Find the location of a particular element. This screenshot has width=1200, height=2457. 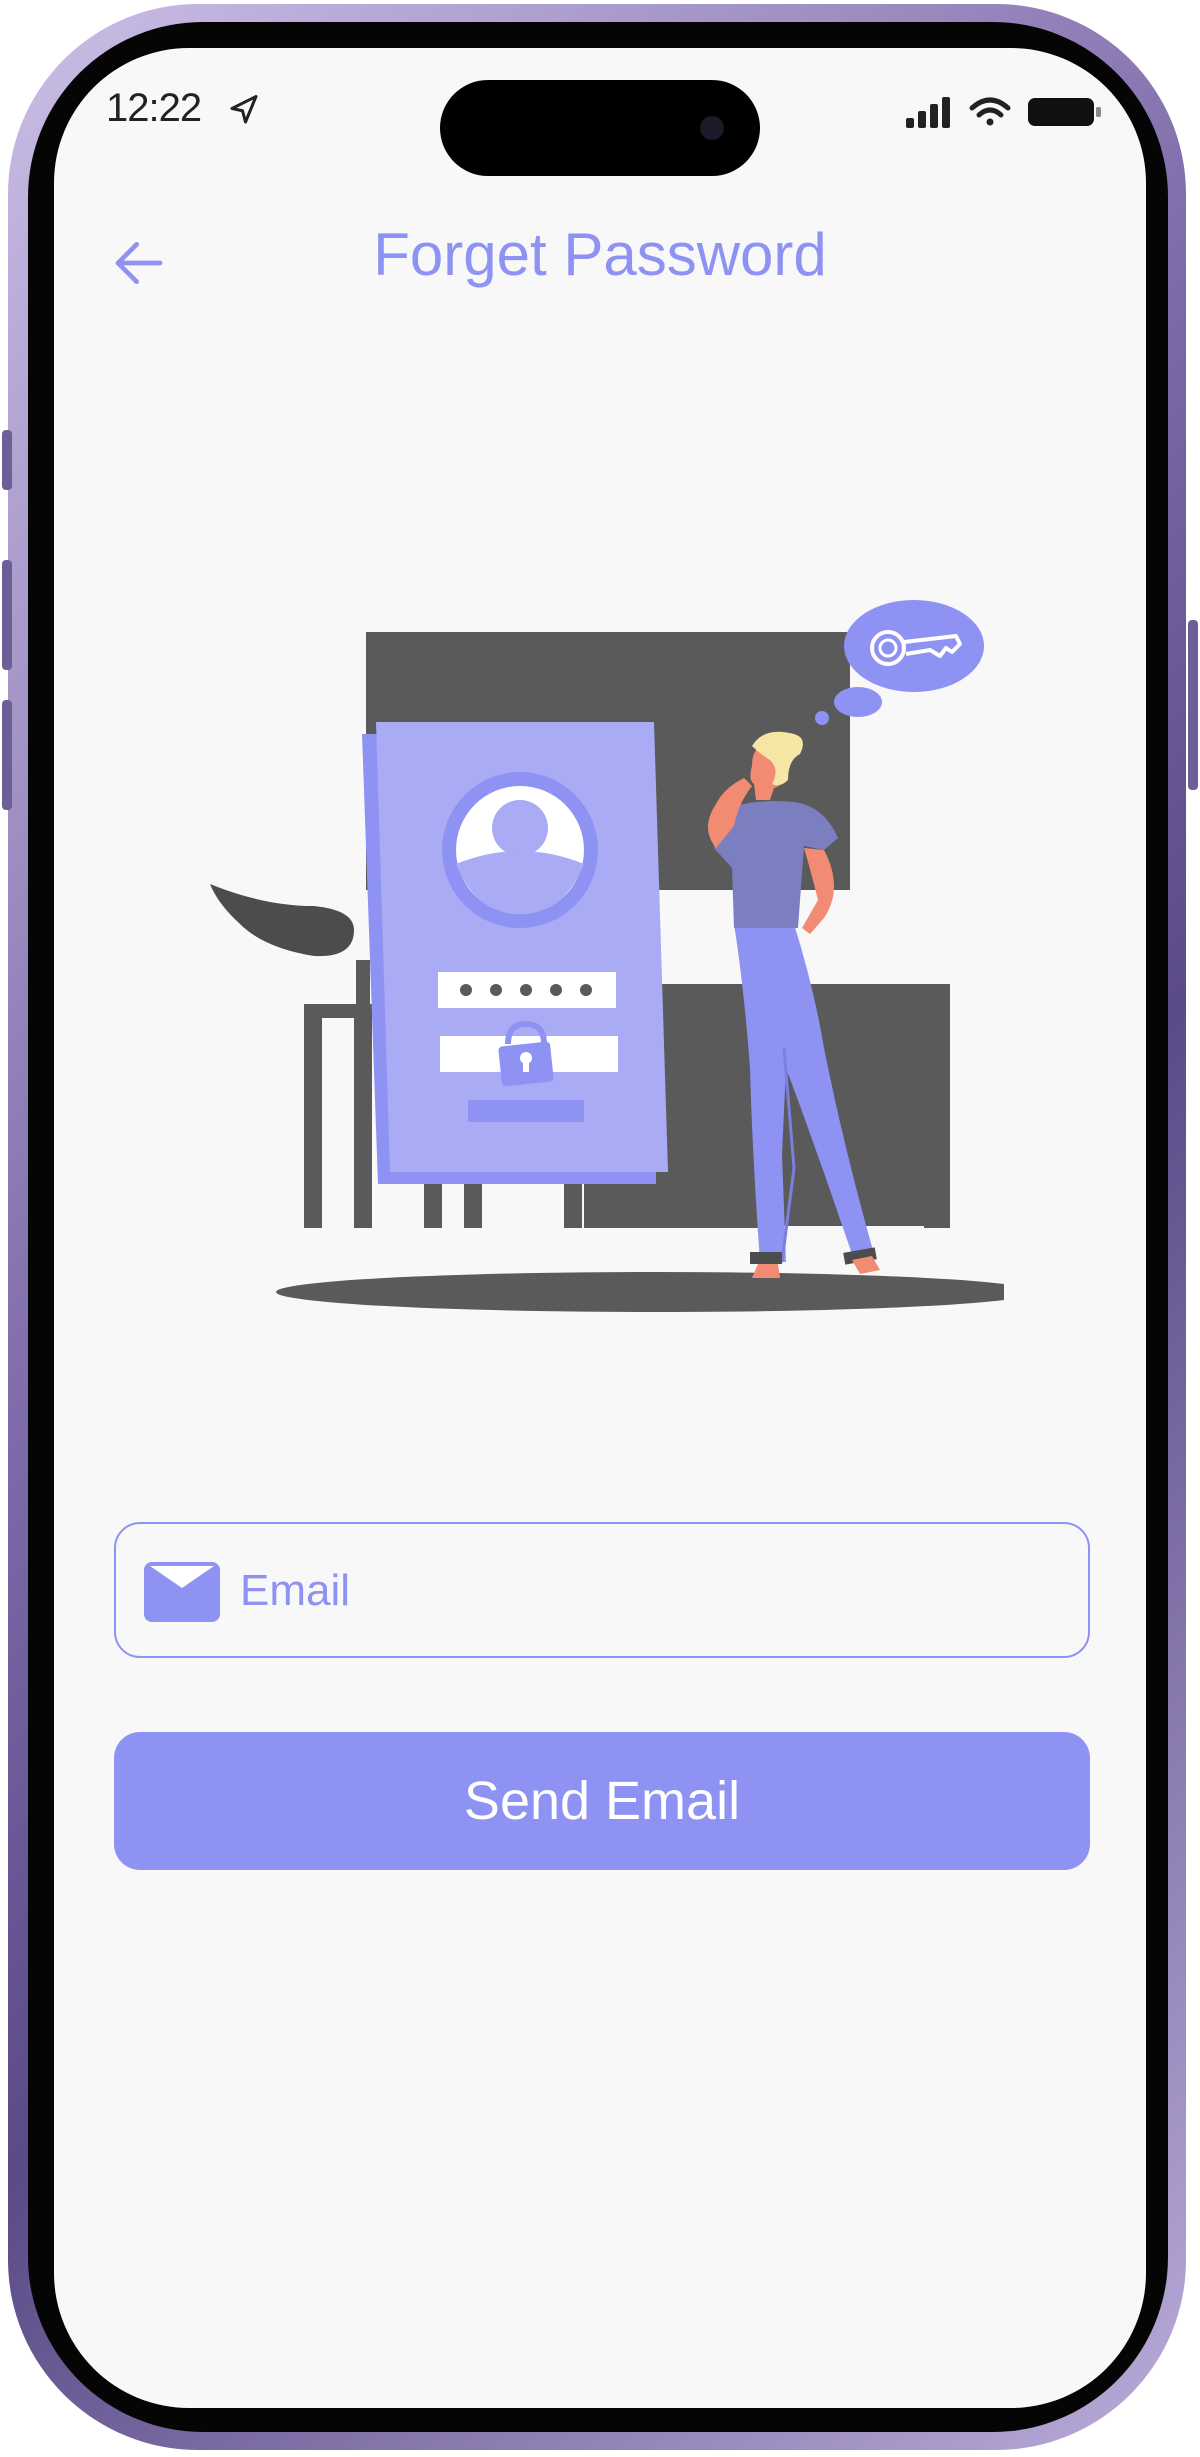

action-button is located at coordinates (7, 460).